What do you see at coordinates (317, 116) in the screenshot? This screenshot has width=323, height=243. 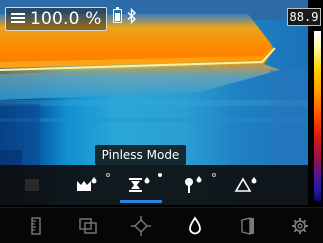 I see `temperature-scale-bar` at bounding box center [317, 116].